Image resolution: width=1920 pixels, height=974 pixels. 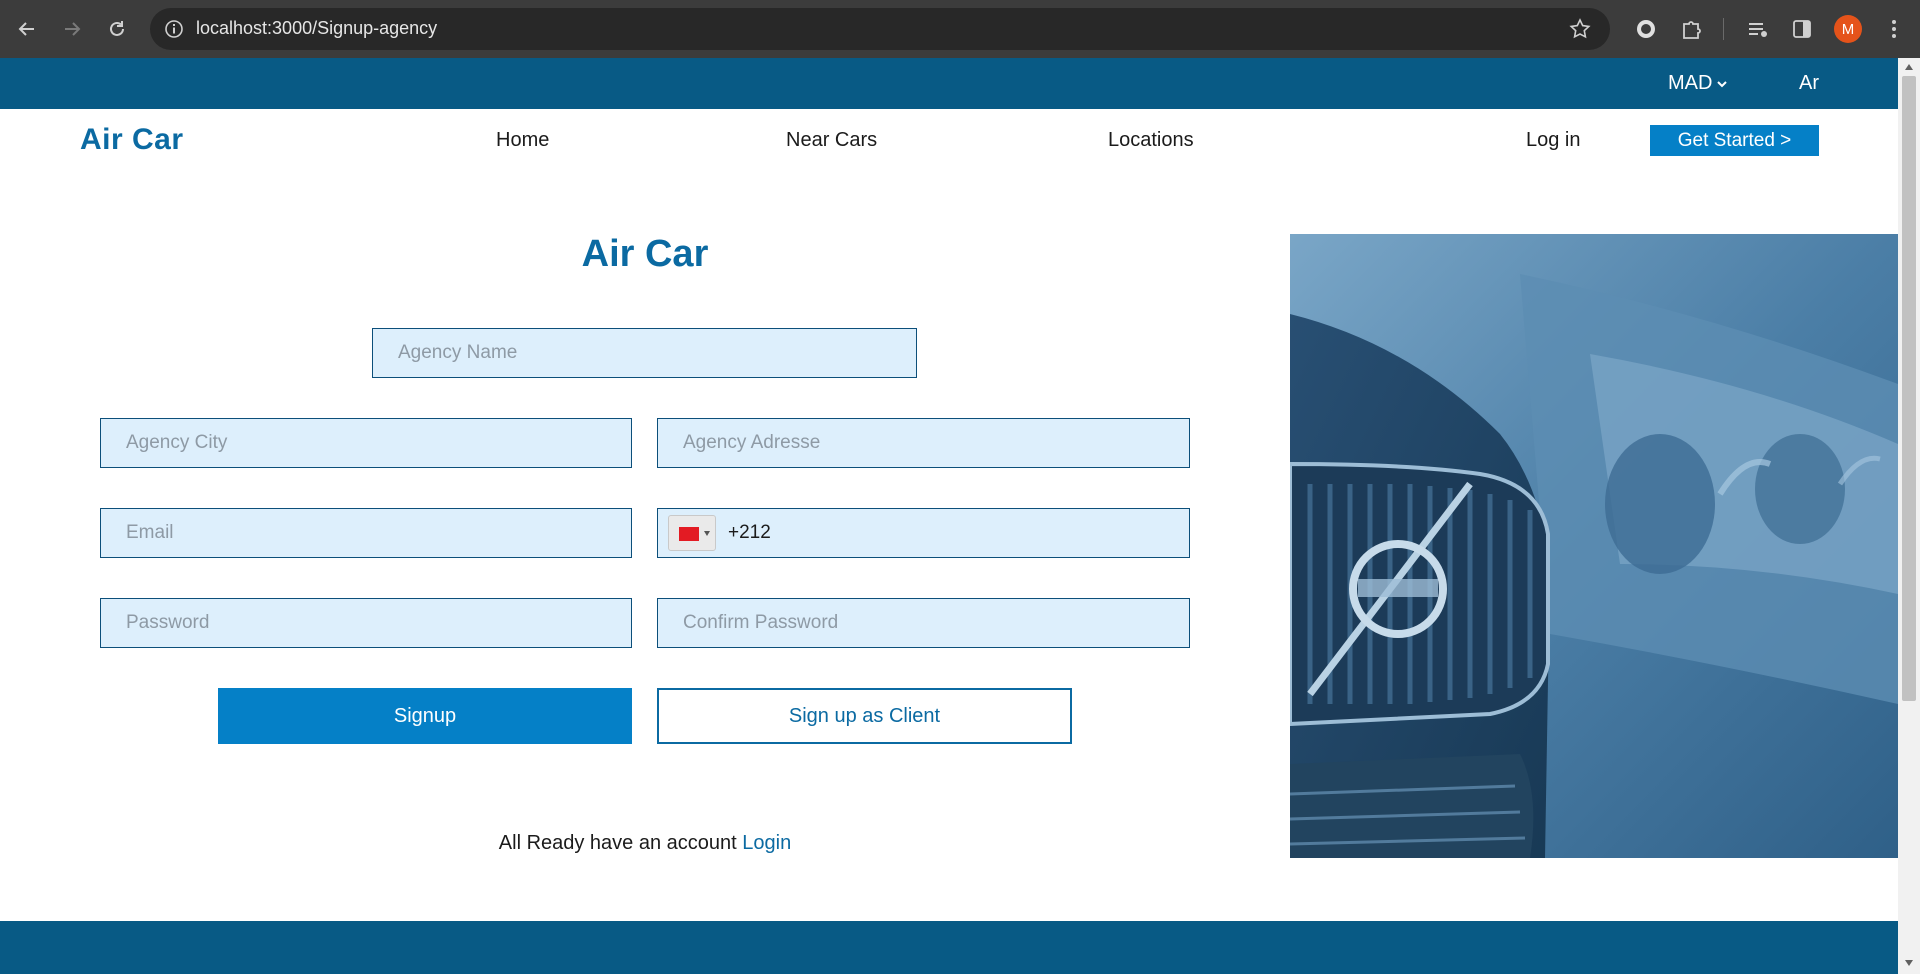 What do you see at coordinates (316, 28) in the screenshot?
I see `url-text: localhost:3000/Signup-agency` at bounding box center [316, 28].